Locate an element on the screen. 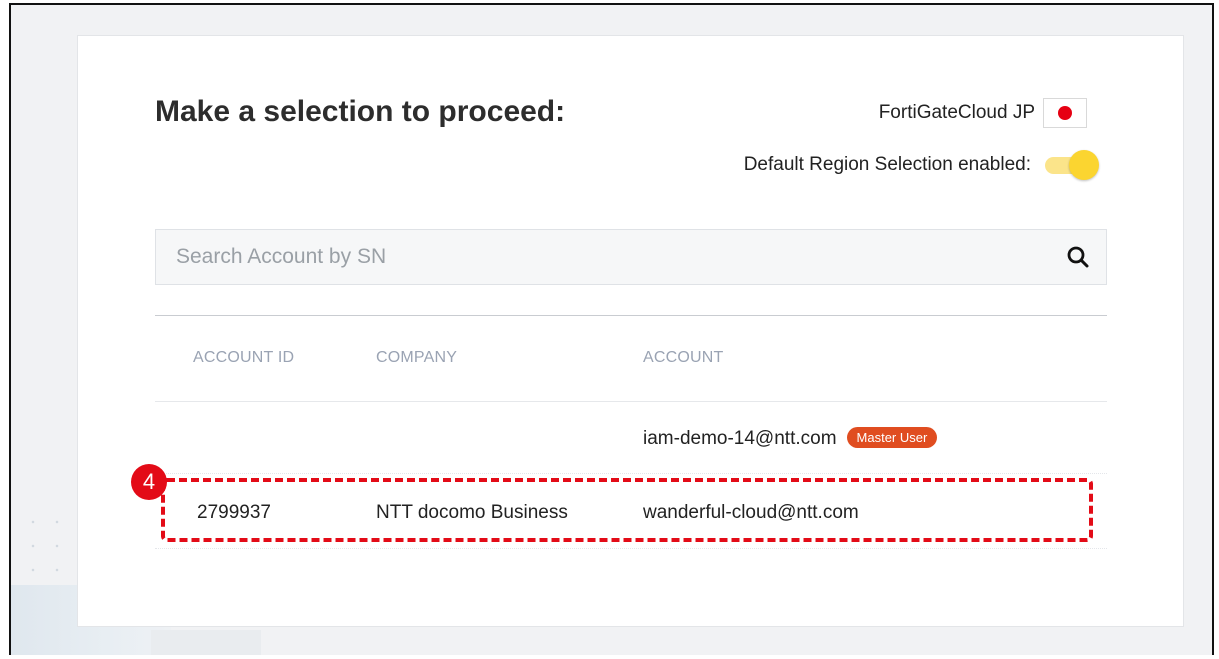 Image resolution: width=1219 pixels, height=659 pixels. default-region-setting: Default Region Selection enabled: is located at coordinates (921, 165).